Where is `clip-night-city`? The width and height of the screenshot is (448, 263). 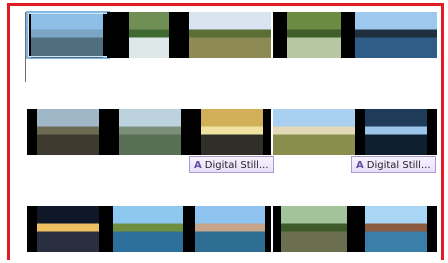 clip-night-city is located at coordinates (68, 229).